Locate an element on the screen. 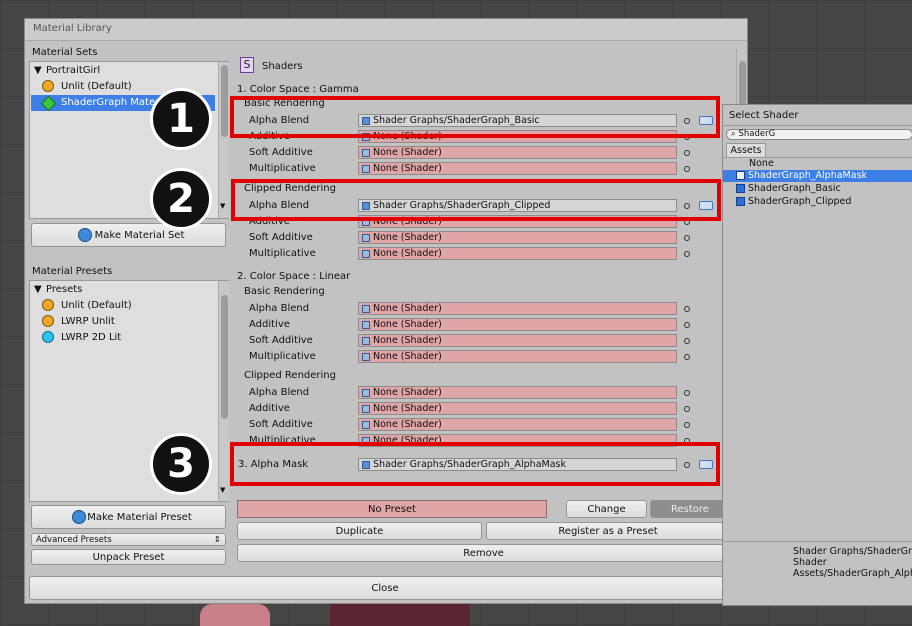  presets-root: Presets is located at coordinates (64, 289).